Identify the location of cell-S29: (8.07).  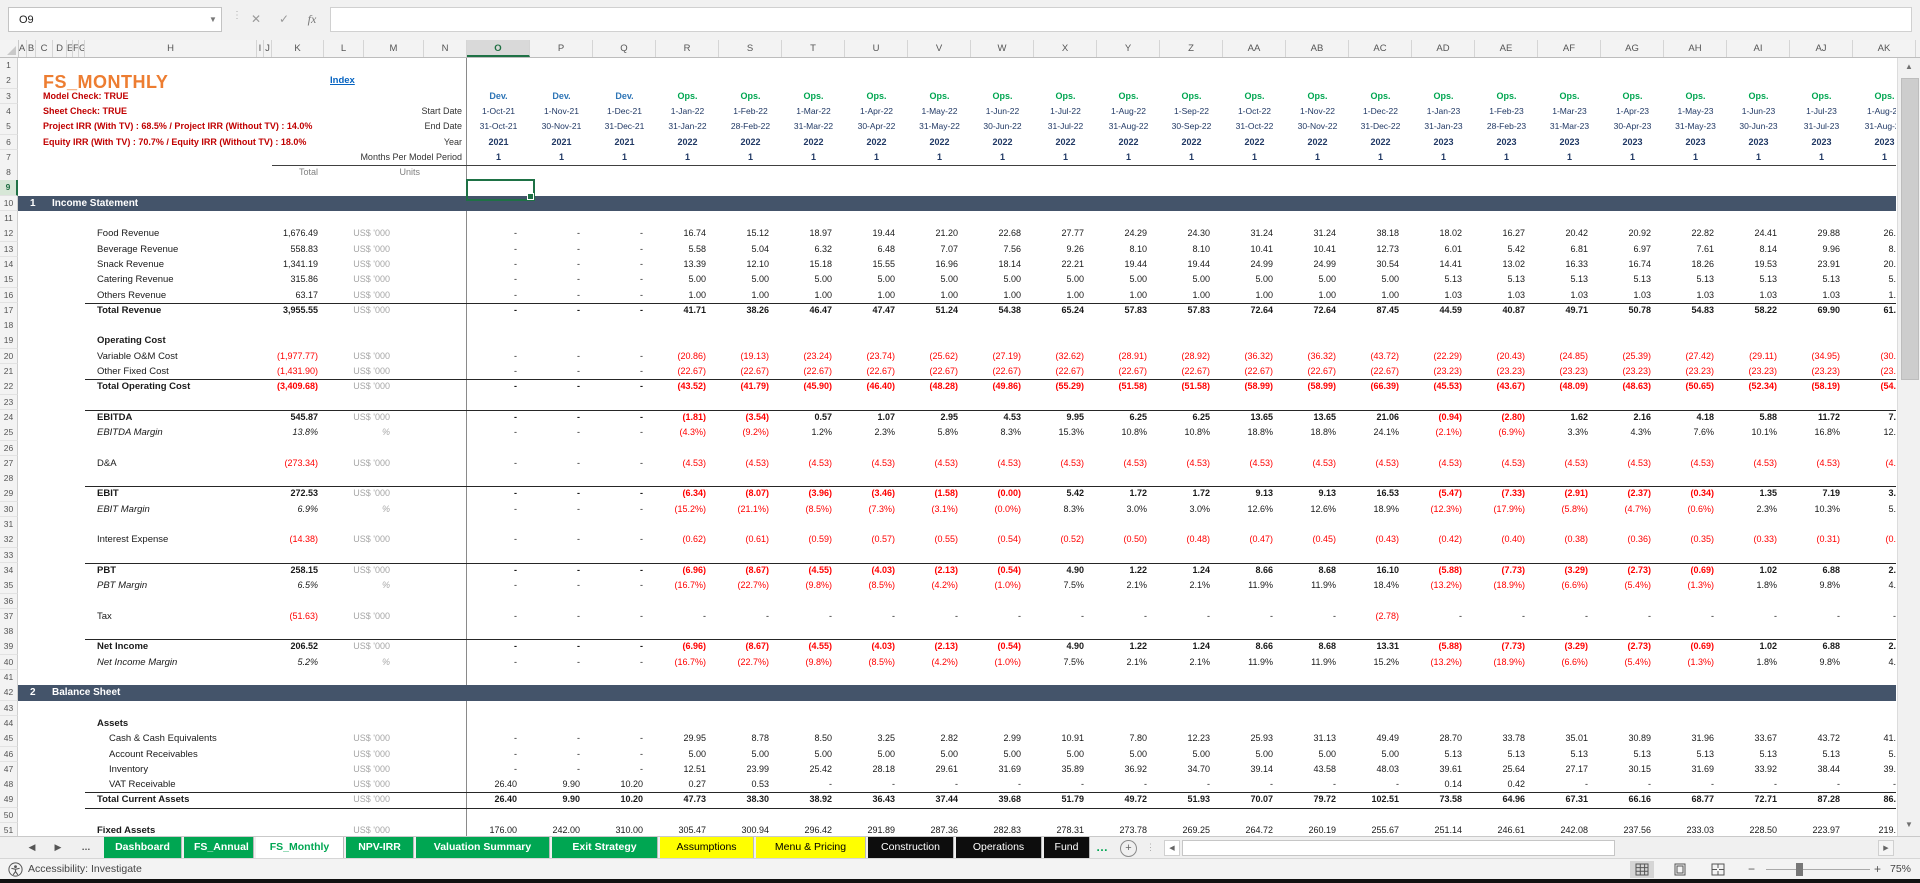
(750, 493).